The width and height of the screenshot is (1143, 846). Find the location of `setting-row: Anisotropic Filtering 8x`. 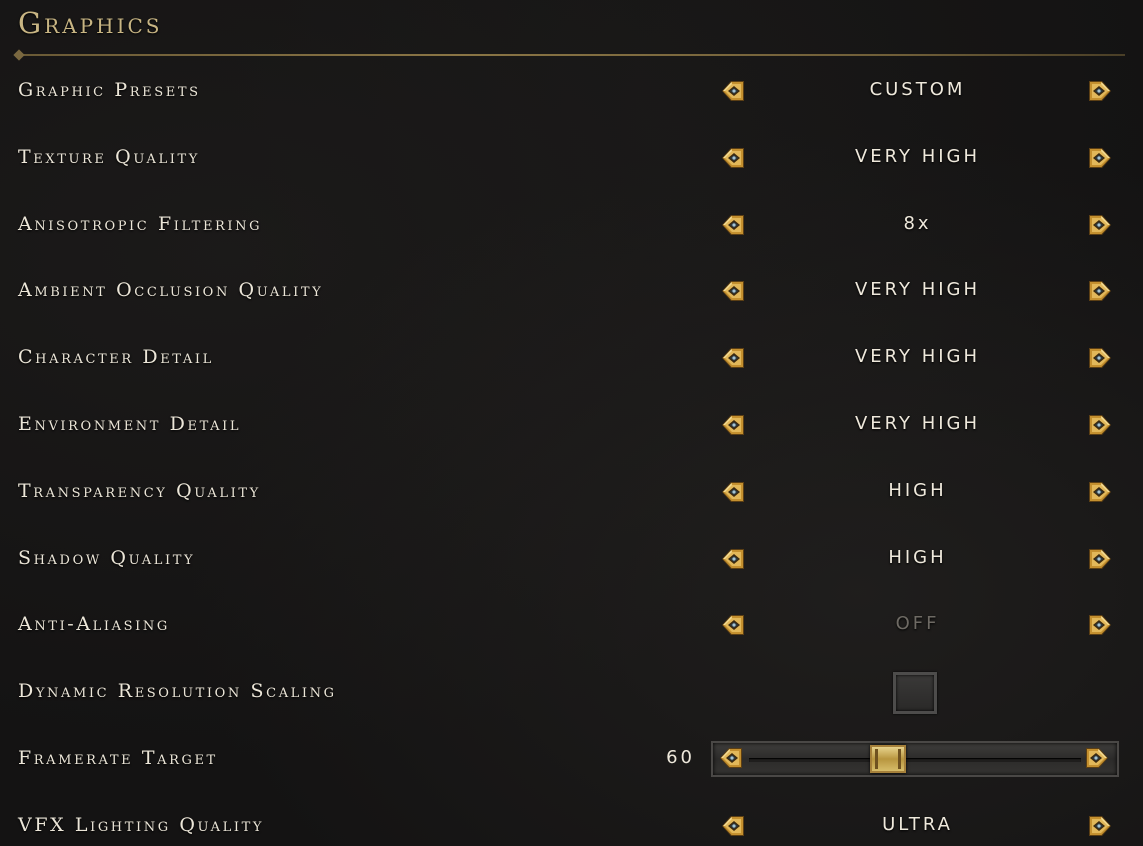

setting-row: Anisotropic Filtering 8x is located at coordinates (571, 225).